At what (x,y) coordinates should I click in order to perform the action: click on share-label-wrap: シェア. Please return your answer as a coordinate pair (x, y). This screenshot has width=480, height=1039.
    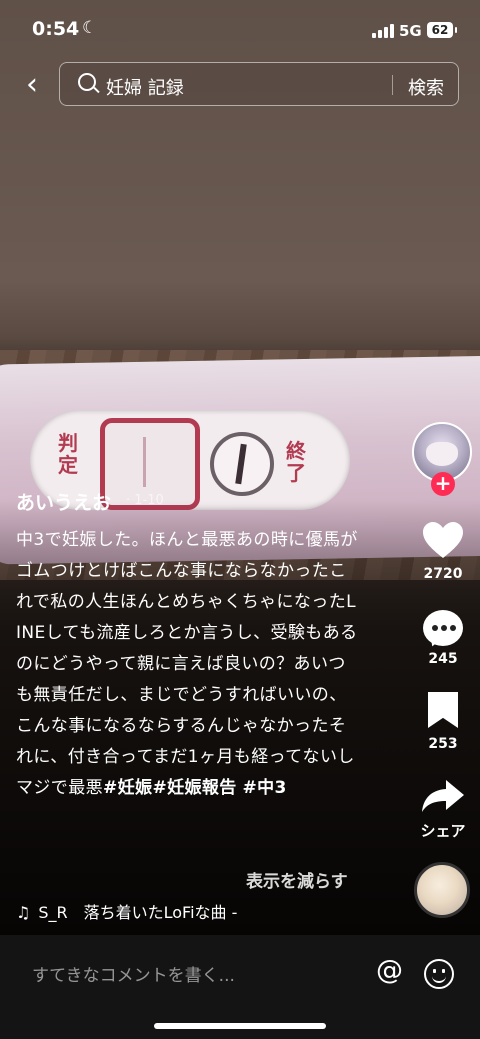
    Looking at the image, I should click on (443, 828).